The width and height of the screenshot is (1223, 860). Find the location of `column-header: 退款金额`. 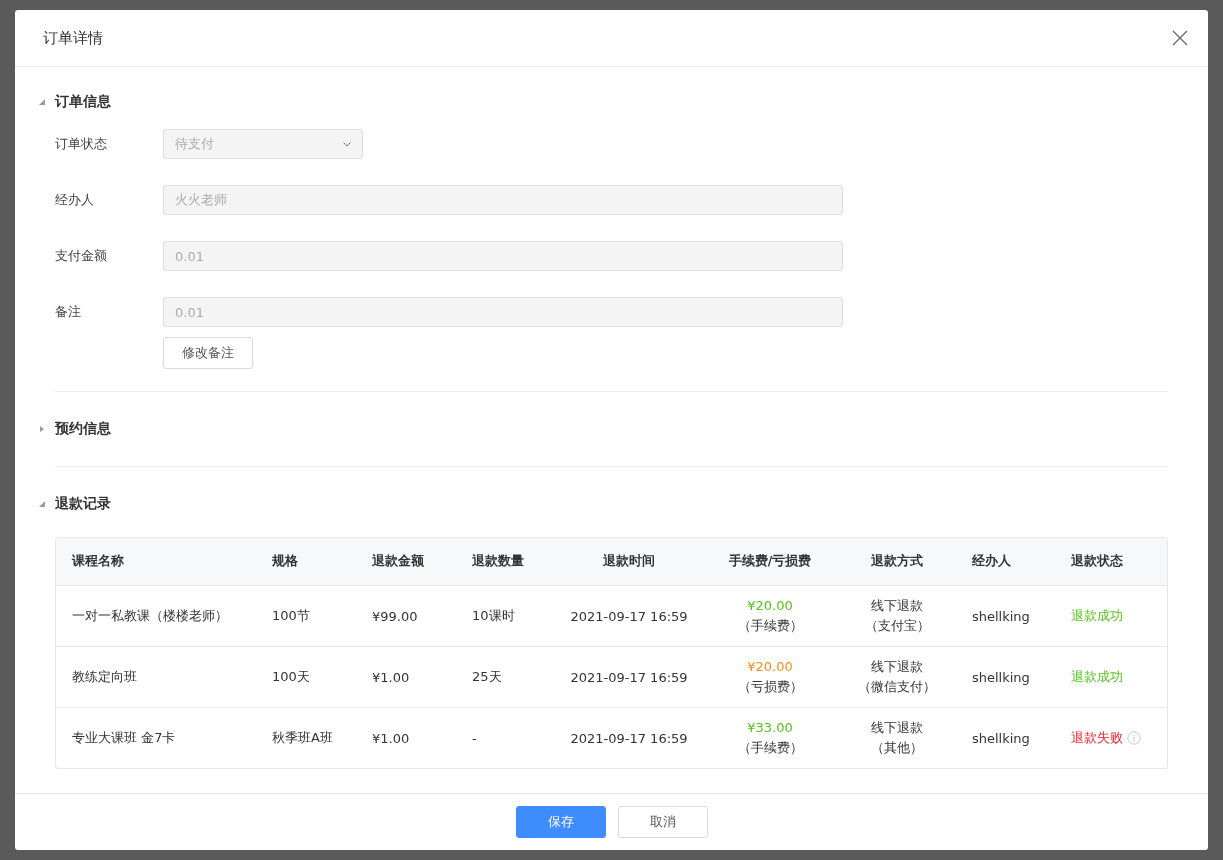

column-header: 退款金额 is located at coordinates (398, 561).